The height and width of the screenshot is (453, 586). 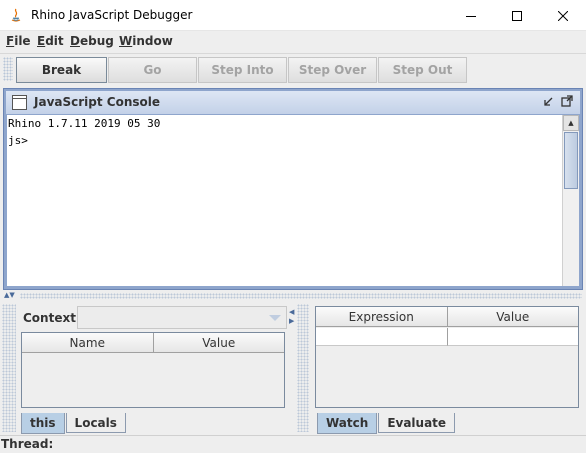 What do you see at coordinates (8, 69) in the screenshot?
I see `toolbar-grip` at bounding box center [8, 69].